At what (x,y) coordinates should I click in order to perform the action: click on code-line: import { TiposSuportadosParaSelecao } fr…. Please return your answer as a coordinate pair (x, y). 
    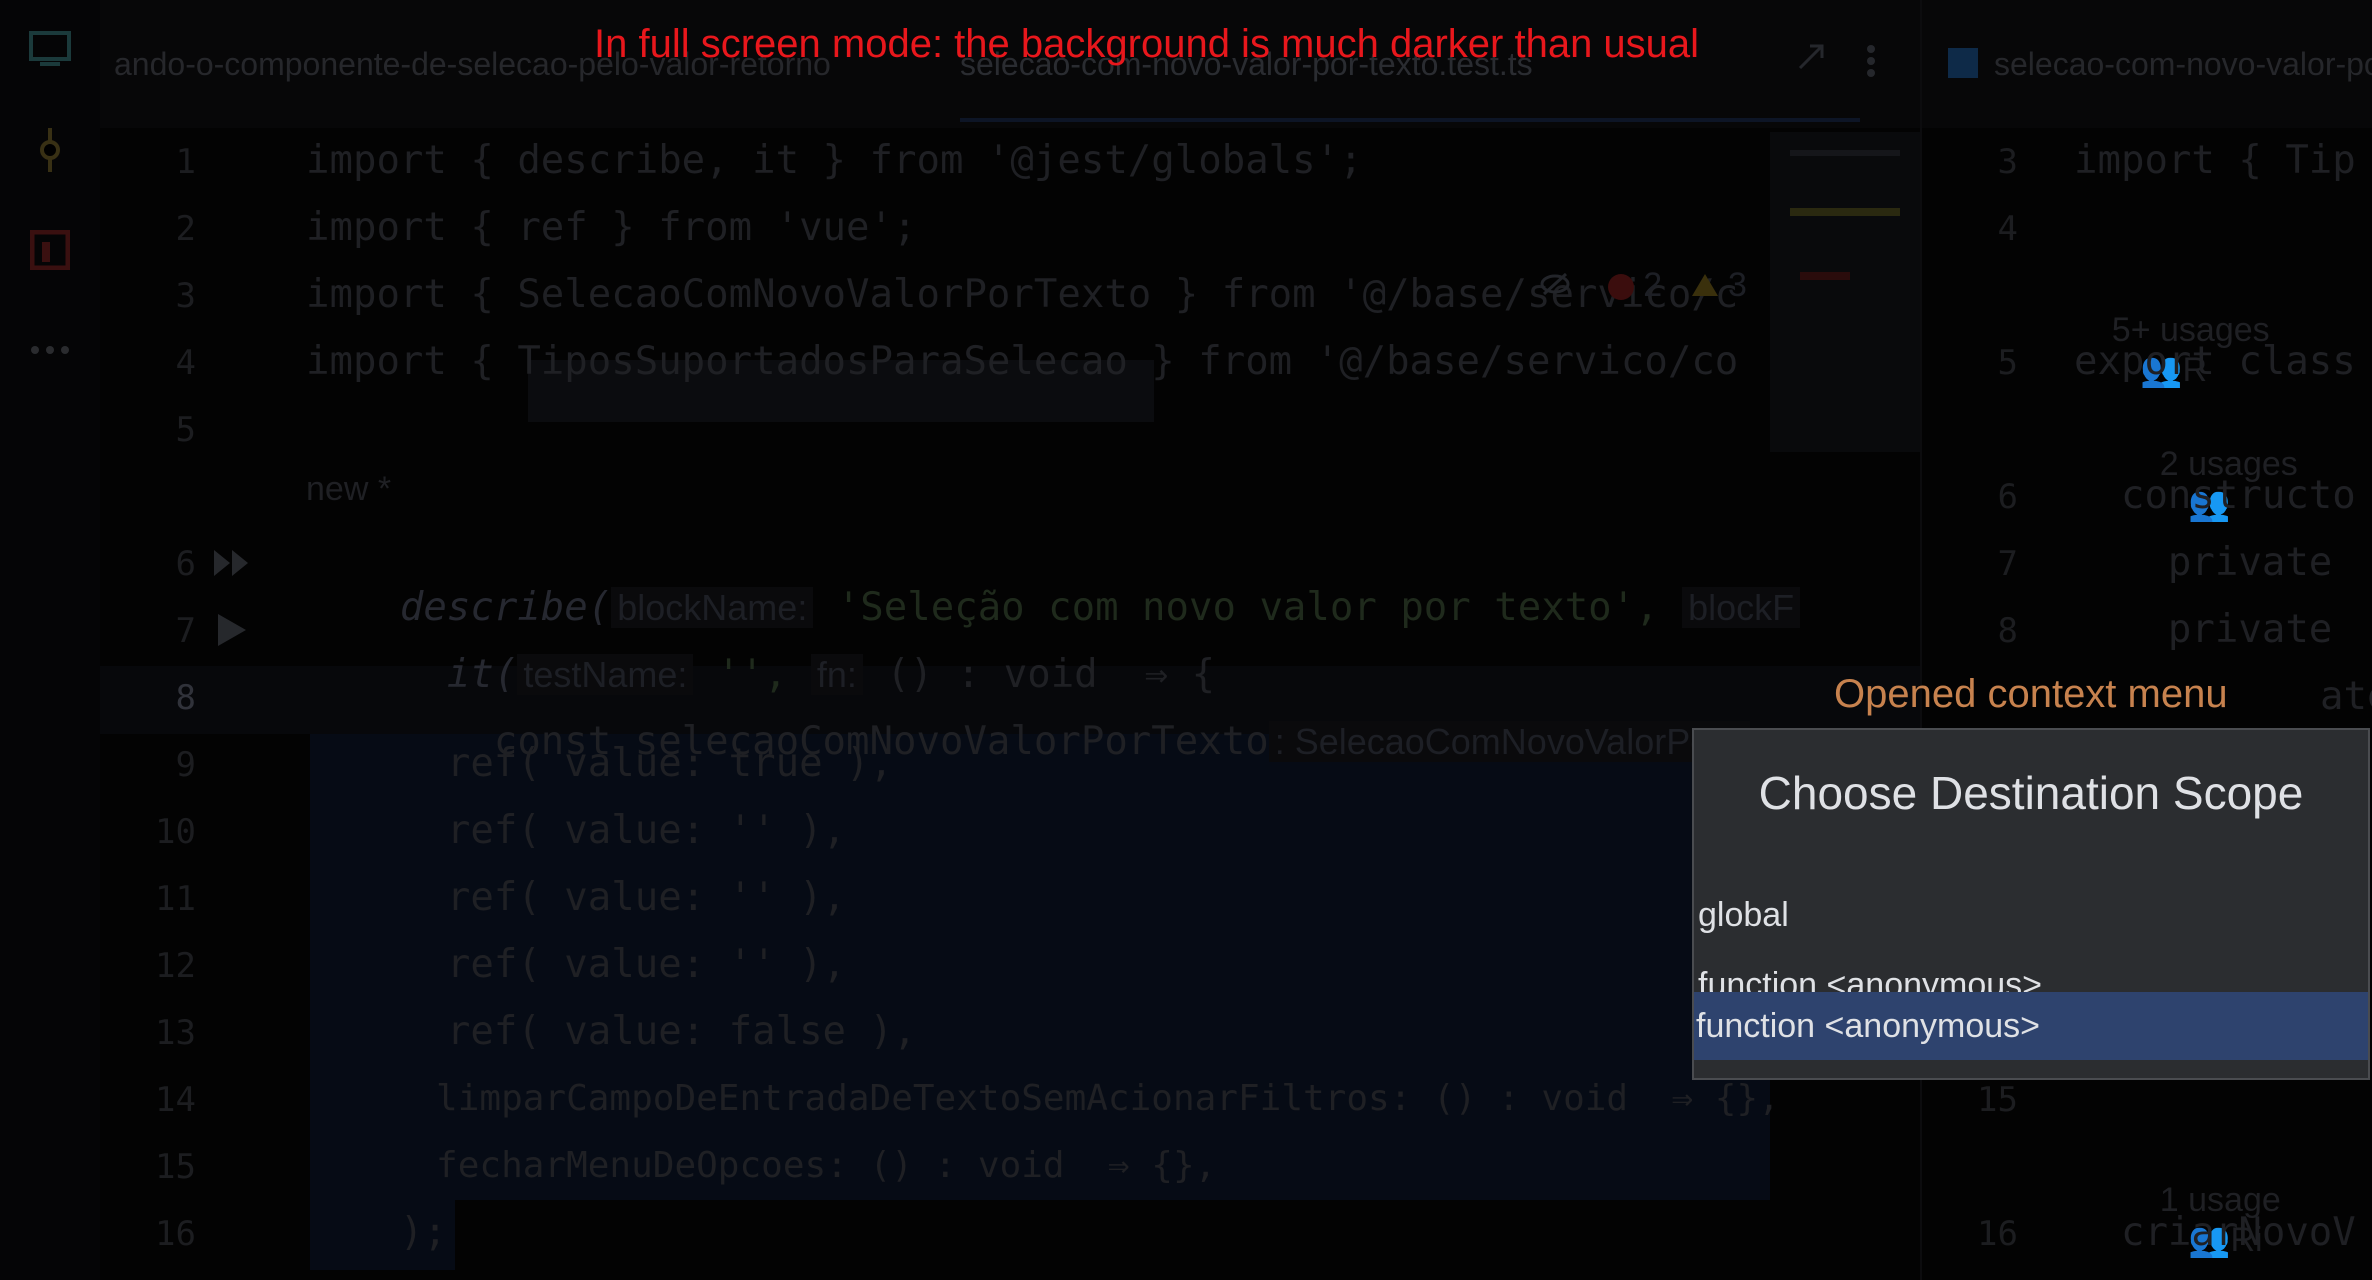
    Looking at the image, I should click on (1022, 361).